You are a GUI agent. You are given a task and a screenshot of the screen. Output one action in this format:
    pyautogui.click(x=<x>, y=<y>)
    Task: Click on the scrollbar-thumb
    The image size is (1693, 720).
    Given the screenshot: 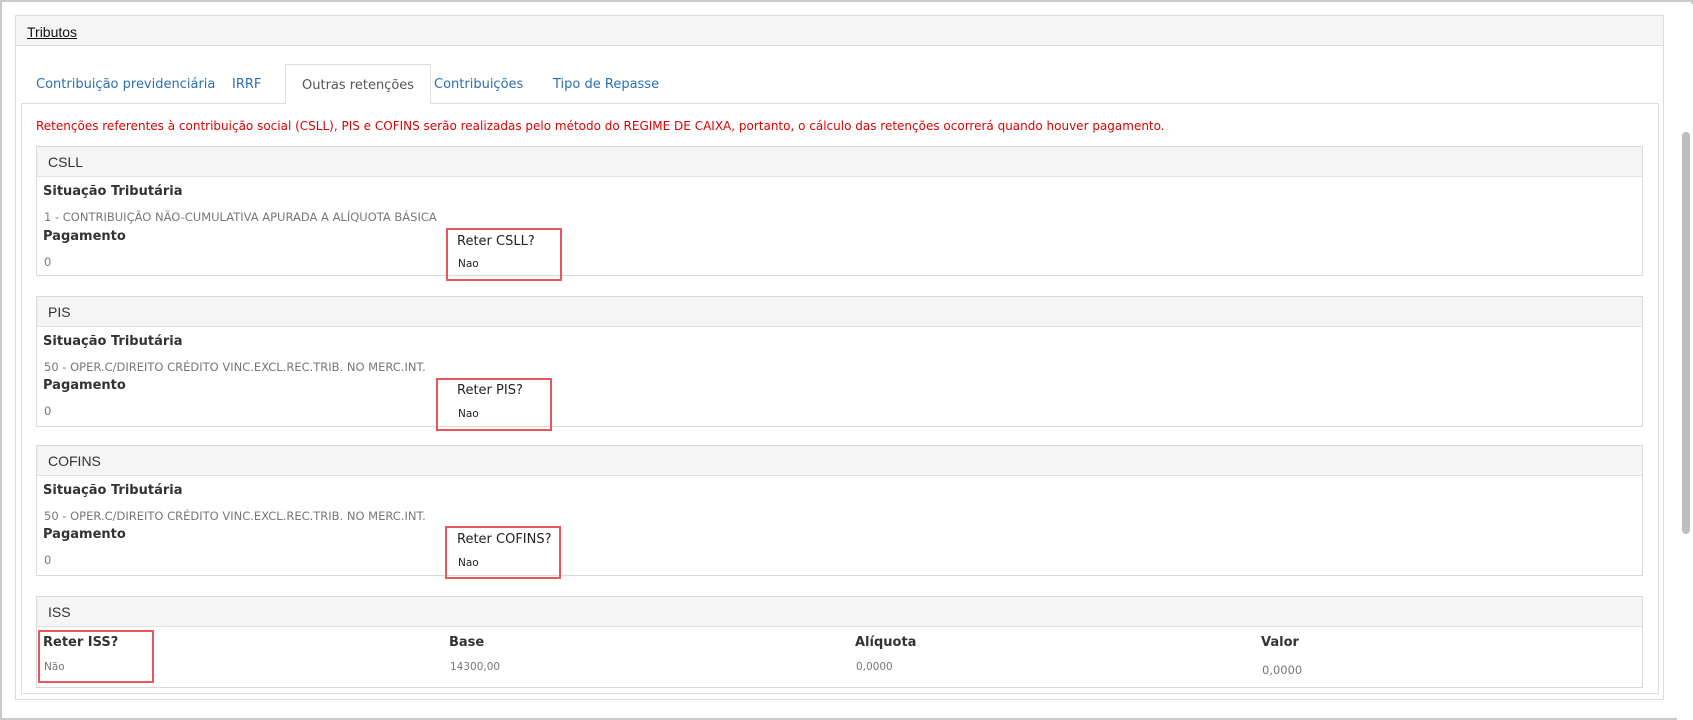 What is the action you would take?
    pyautogui.click(x=1686, y=333)
    